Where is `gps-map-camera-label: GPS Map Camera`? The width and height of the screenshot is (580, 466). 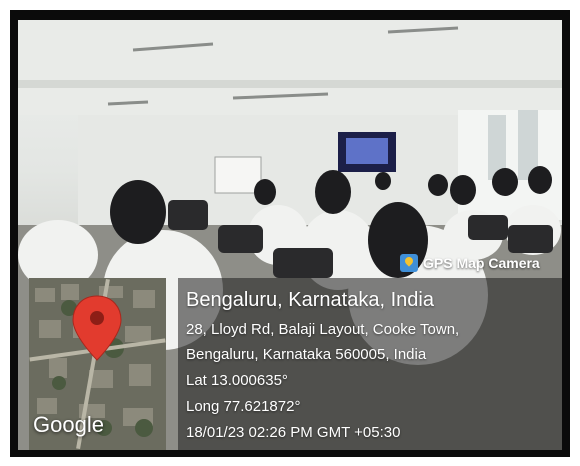
gps-map-camera-label: GPS Map Camera is located at coordinates (481, 263).